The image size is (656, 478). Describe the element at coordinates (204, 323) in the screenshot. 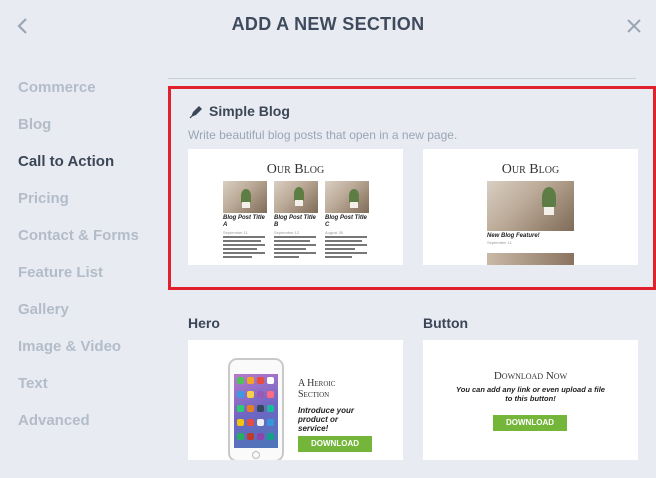

I see `hero-title: Hero` at that location.